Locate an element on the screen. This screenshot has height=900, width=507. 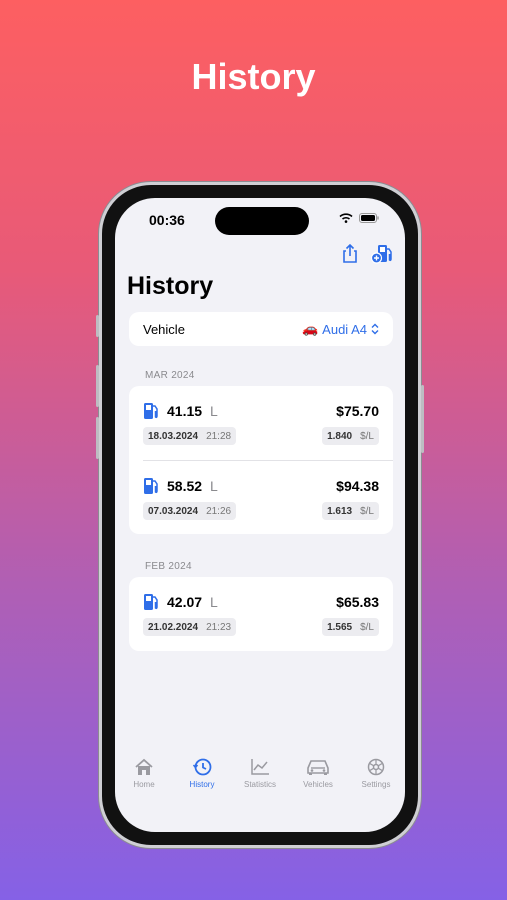
rate-value: 1.613 is located at coordinates (340, 511).